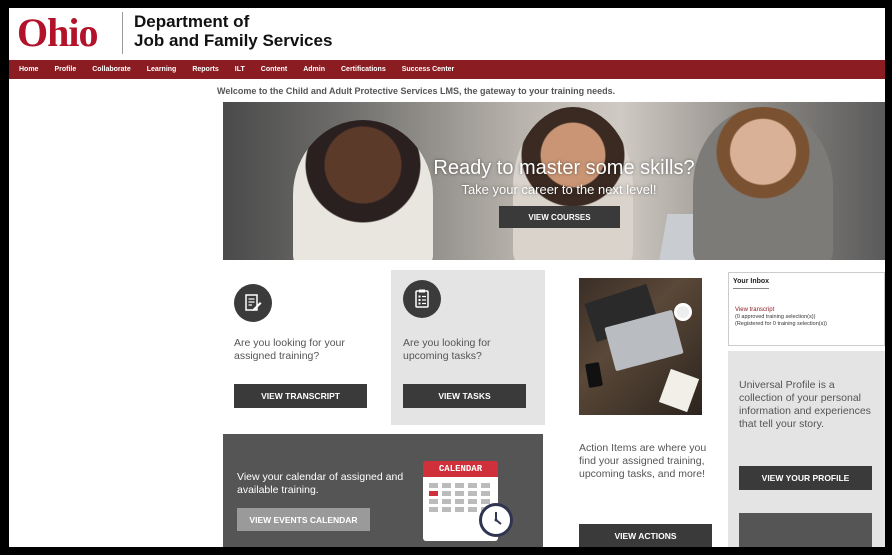 This screenshot has width=892, height=555. I want to click on action-items-photo, so click(640, 346).